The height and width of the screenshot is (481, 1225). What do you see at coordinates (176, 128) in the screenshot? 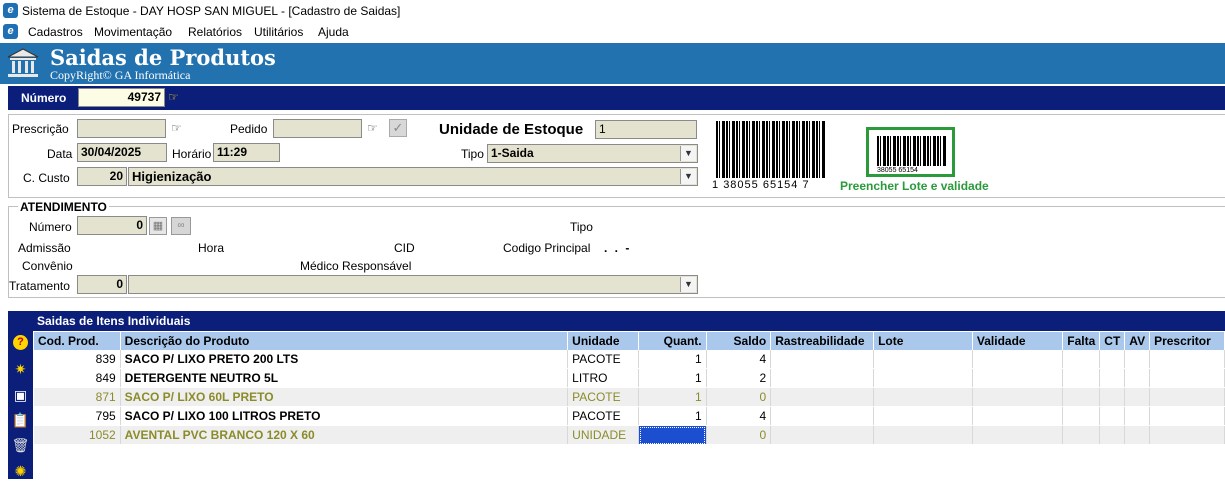
I see `prescricao-lookup-icon: ☞` at bounding box center [176, 128].